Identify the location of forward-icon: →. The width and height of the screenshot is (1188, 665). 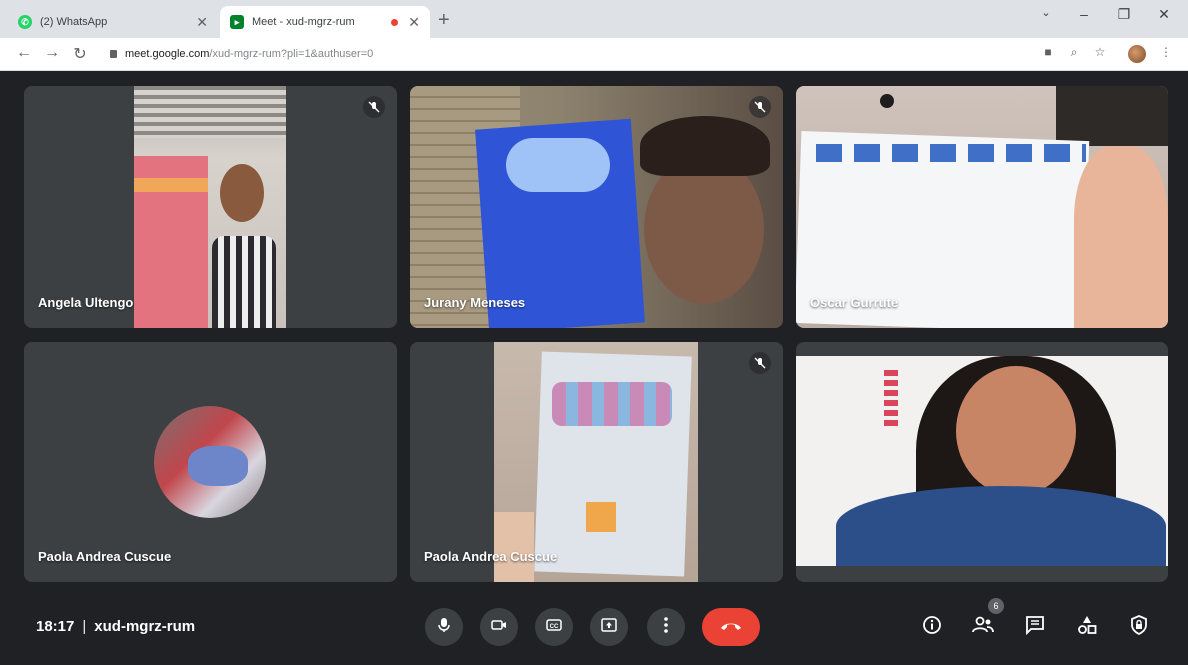
(52, 53).